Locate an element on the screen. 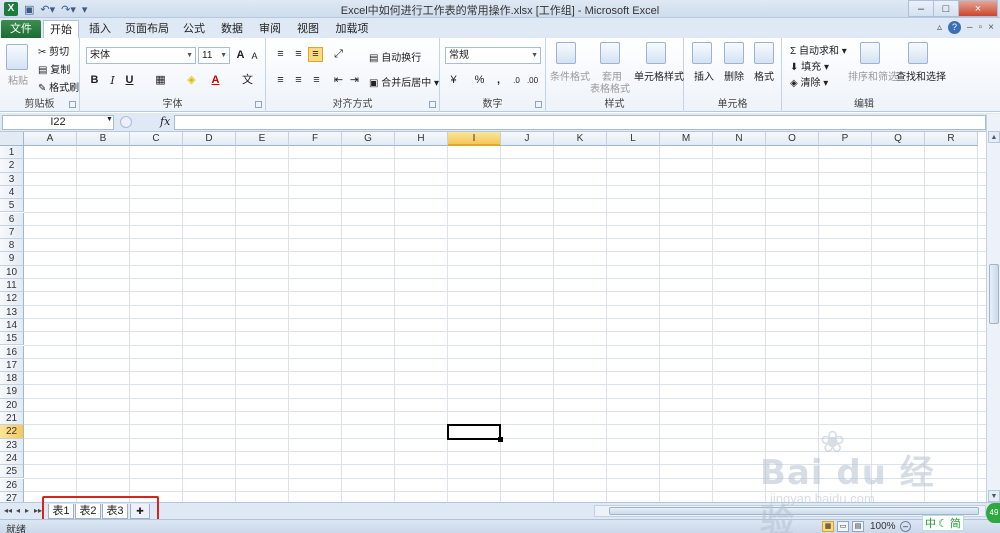 The width and height of the screenshot is (1000, 533). column-header-a: A is located at coordinates (50, 139).